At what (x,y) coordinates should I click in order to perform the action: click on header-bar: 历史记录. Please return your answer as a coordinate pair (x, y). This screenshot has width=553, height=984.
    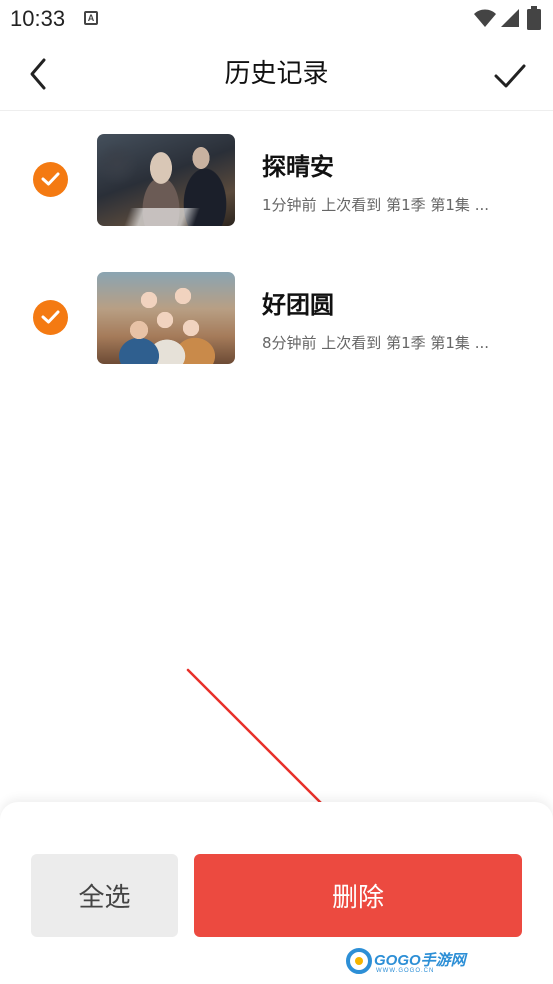
    Looking at the image, I should click on (276, 74).